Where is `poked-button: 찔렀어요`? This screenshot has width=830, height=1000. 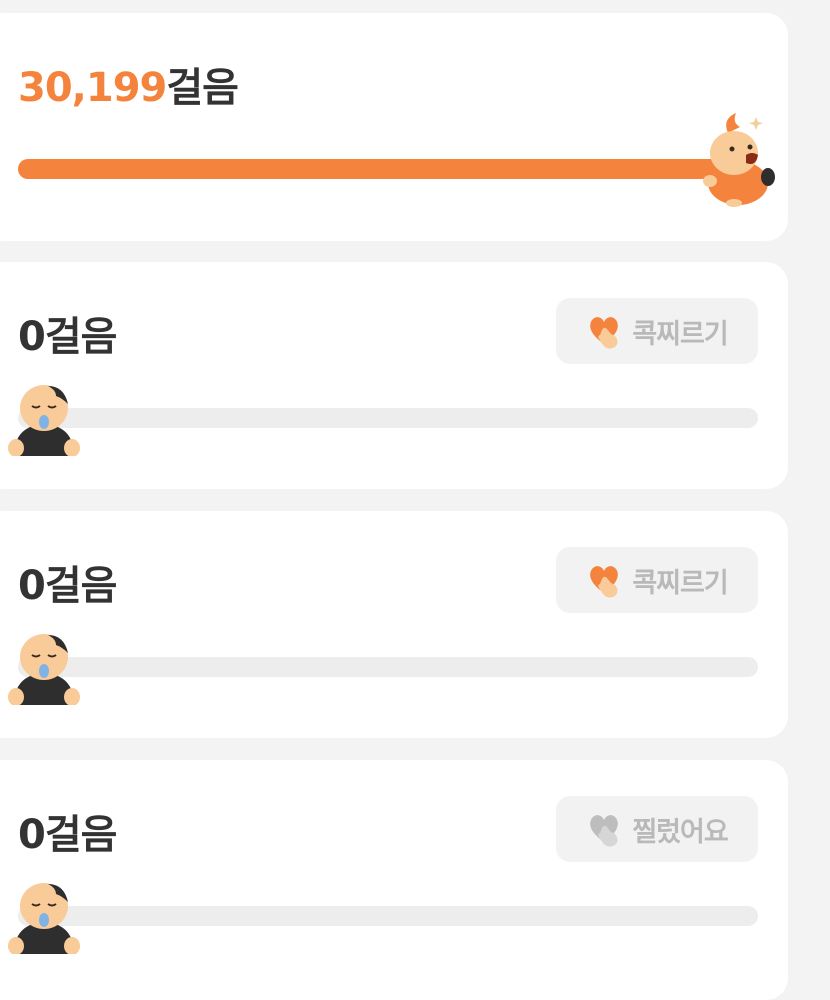
poked-button: 찔렀어요 is located at coordinates (657, 829).